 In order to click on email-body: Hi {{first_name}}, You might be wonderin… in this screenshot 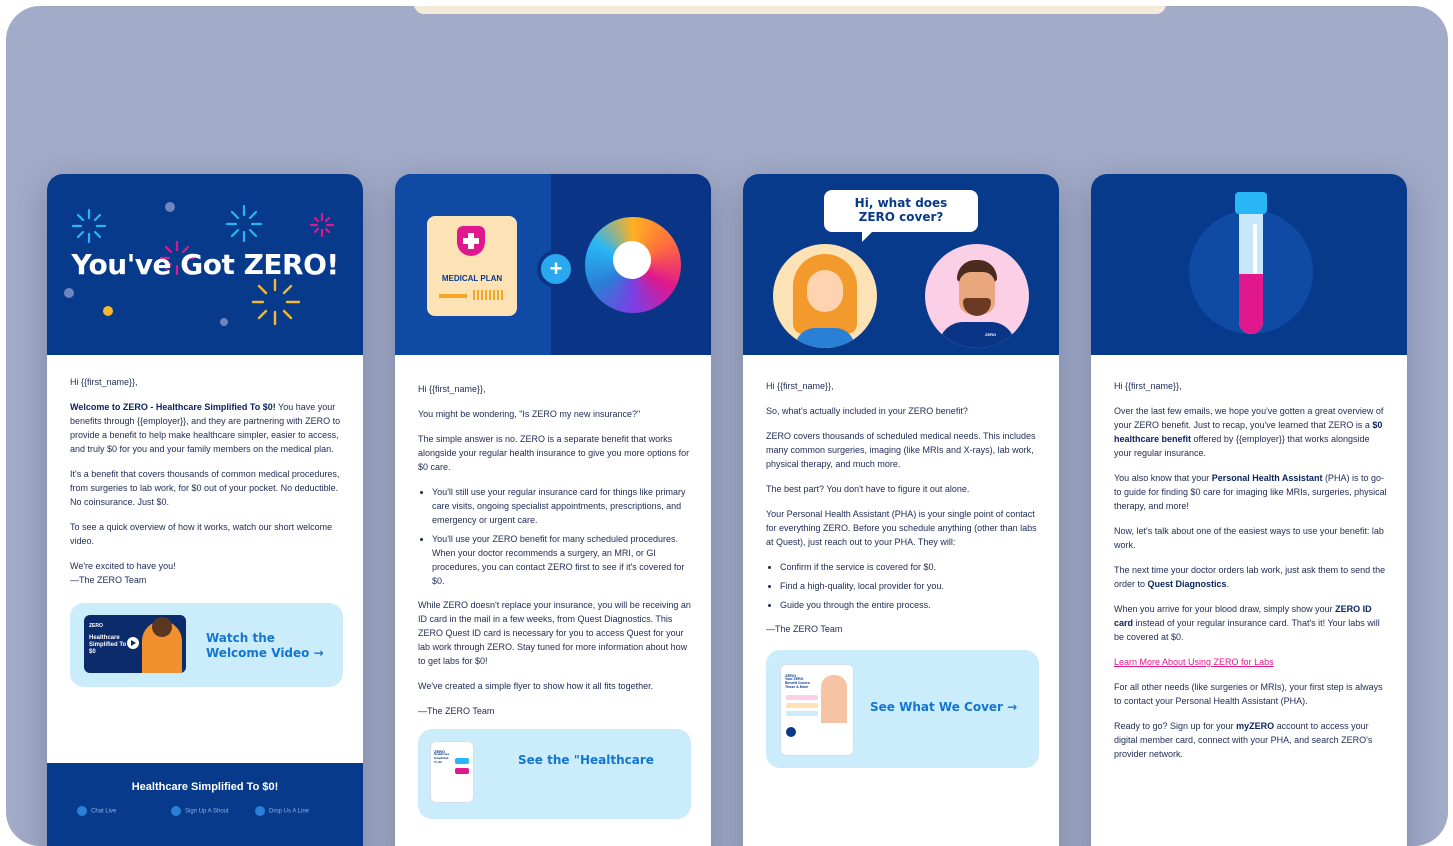, I will do `click(553, 587)`.